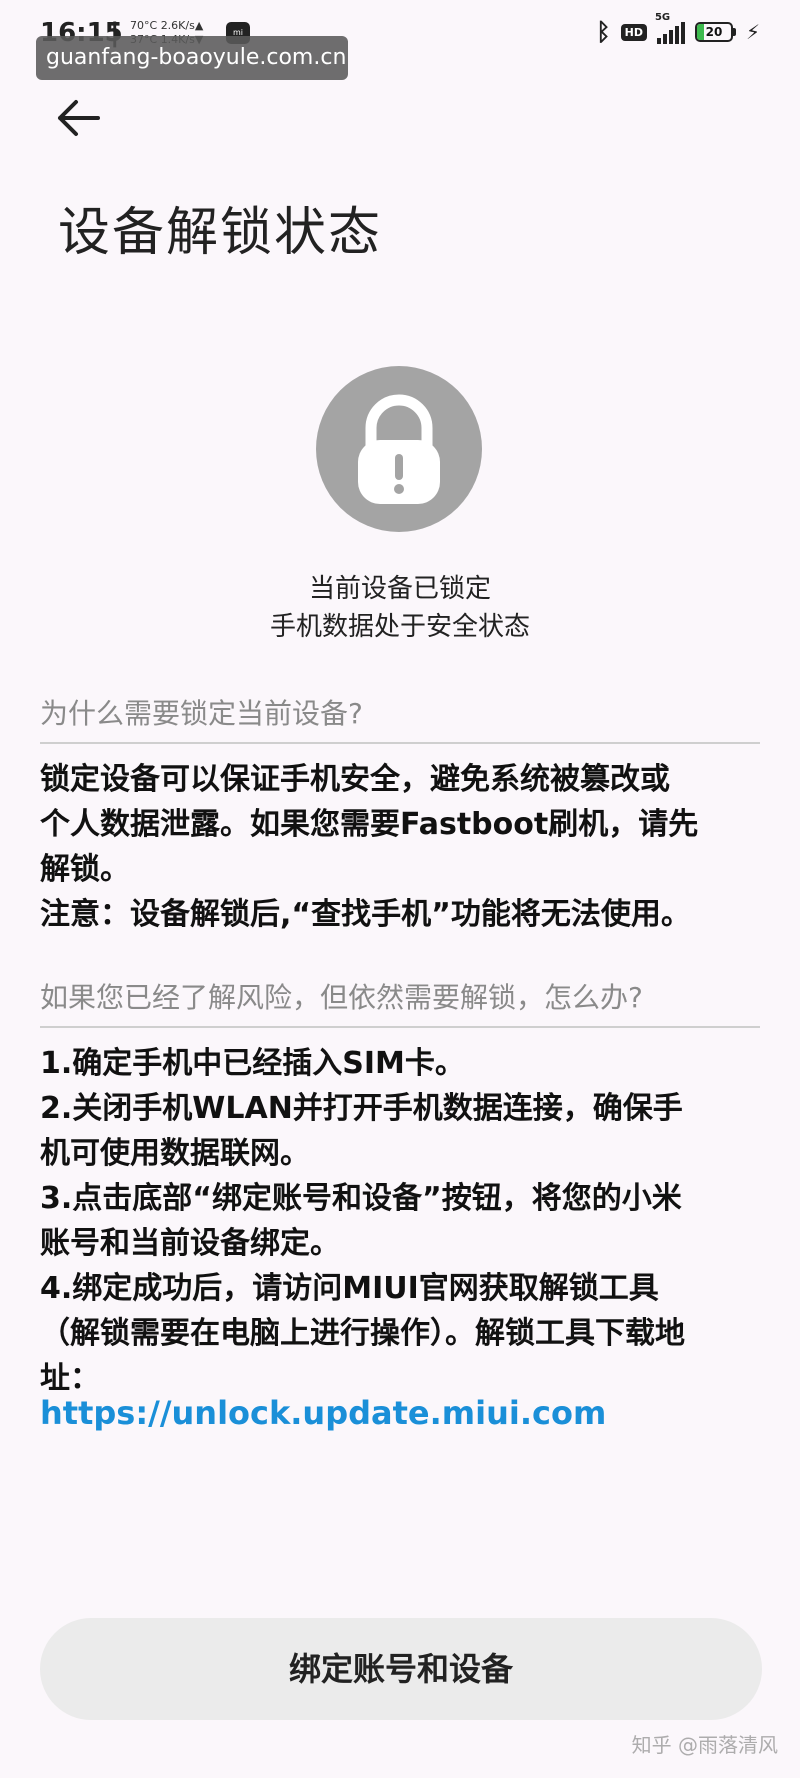 The image size is (800, 1778). Describe the element at coordinates (349, 1288) in the screenshot. I see `how-line: 4.绑定成功后，请访问MIUI官网获取解锁工具` at that location.